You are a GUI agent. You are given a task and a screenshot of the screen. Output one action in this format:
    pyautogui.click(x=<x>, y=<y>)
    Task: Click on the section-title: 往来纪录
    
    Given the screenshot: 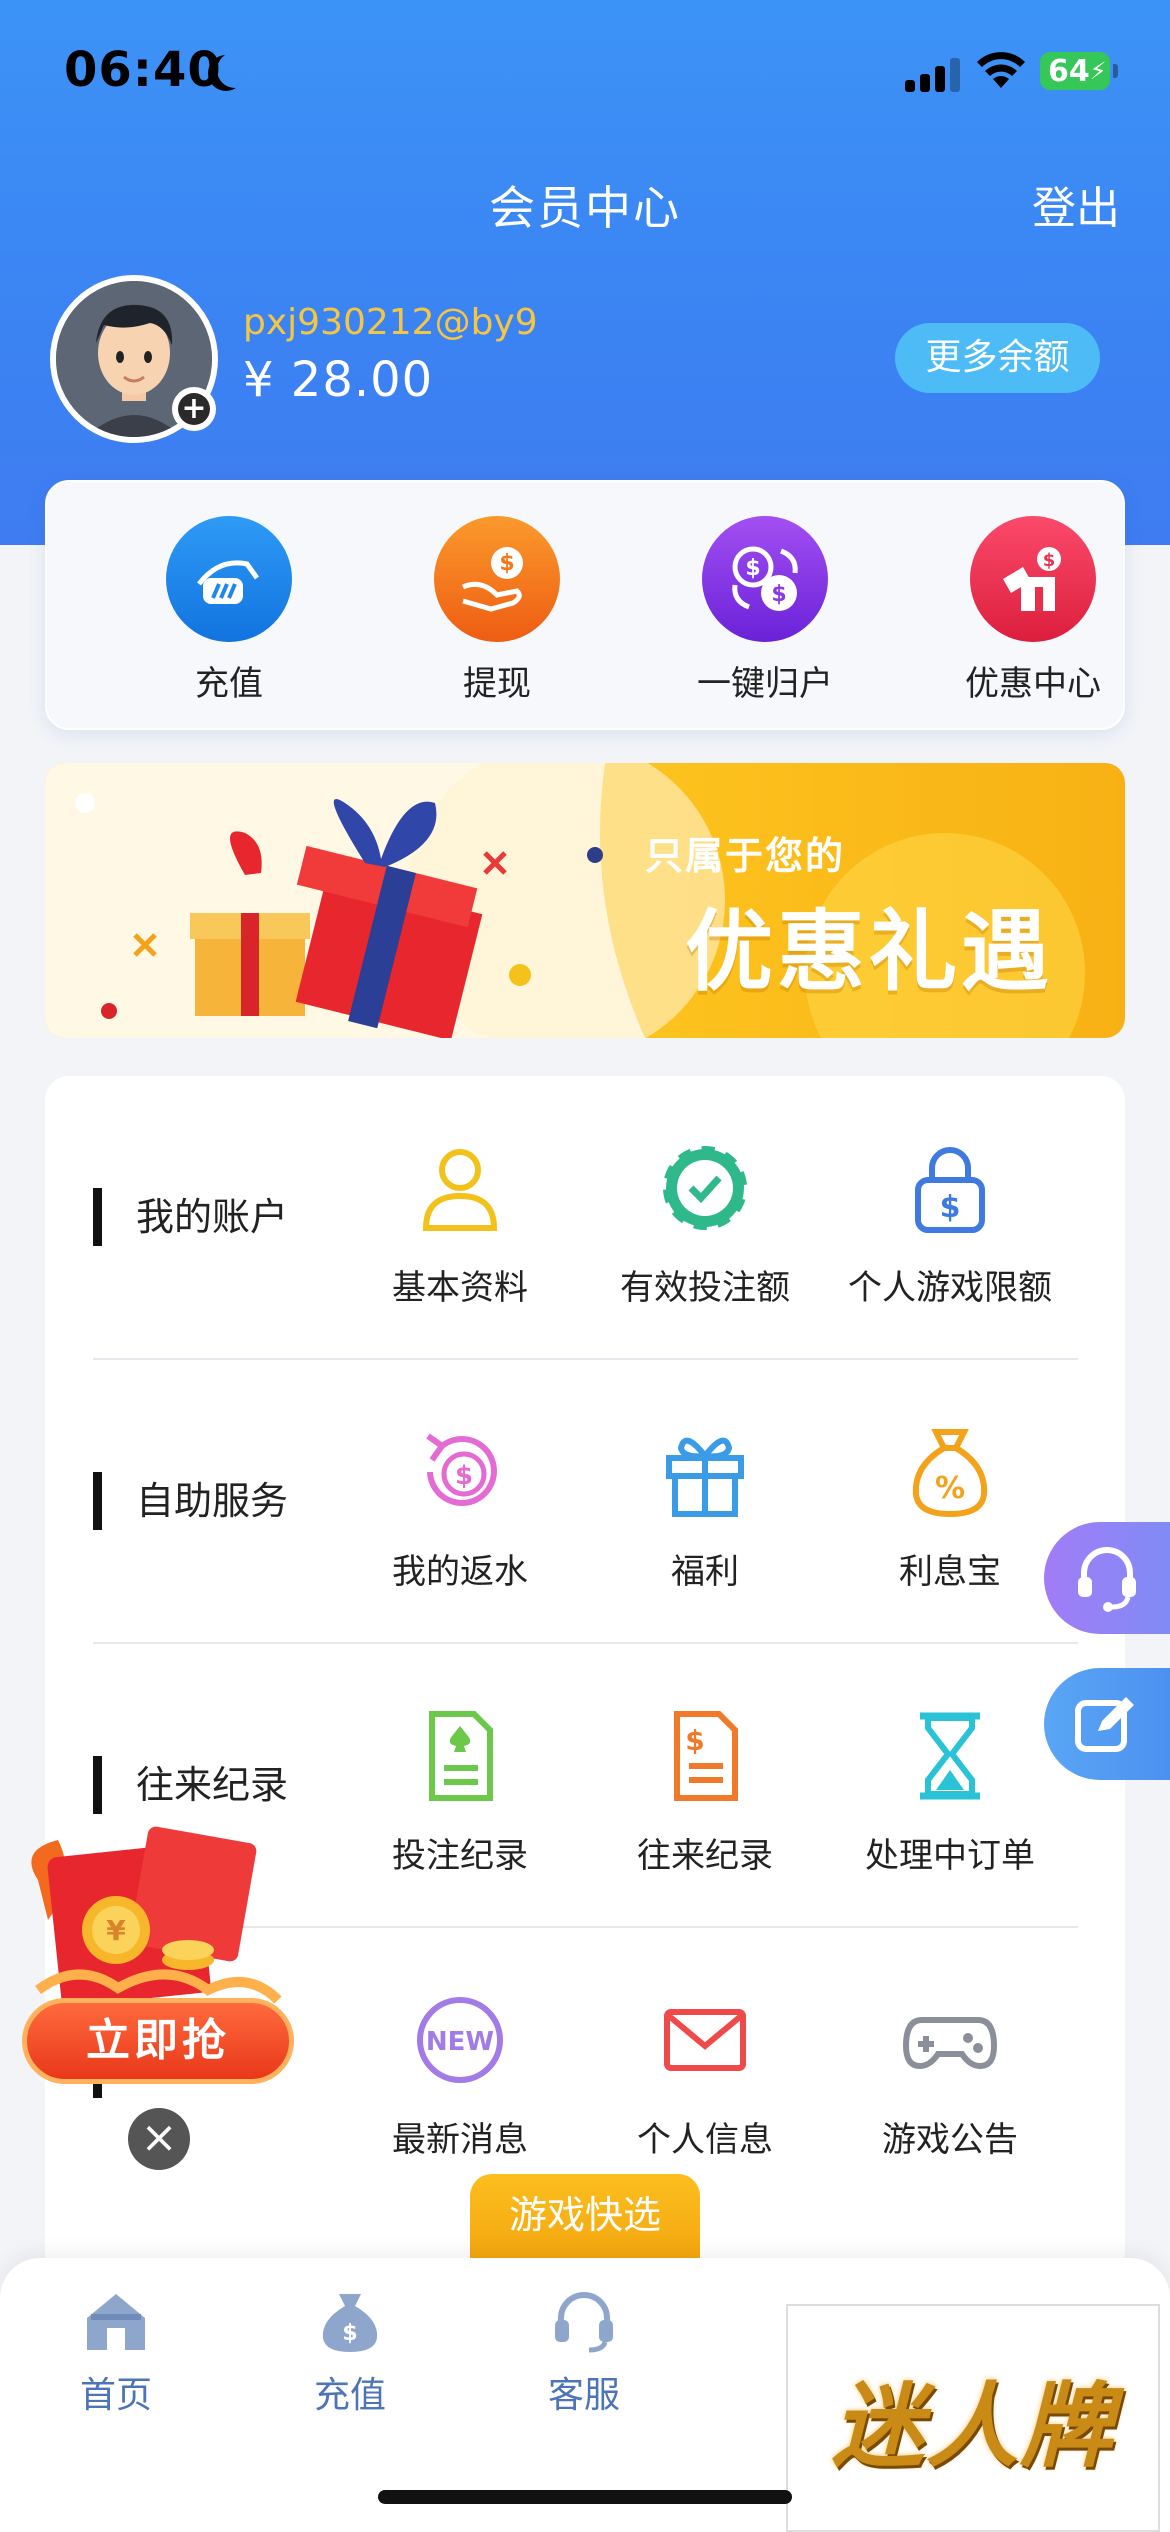 What is the action you would take?
    pyautogui.click(x=190, y=1785)
    